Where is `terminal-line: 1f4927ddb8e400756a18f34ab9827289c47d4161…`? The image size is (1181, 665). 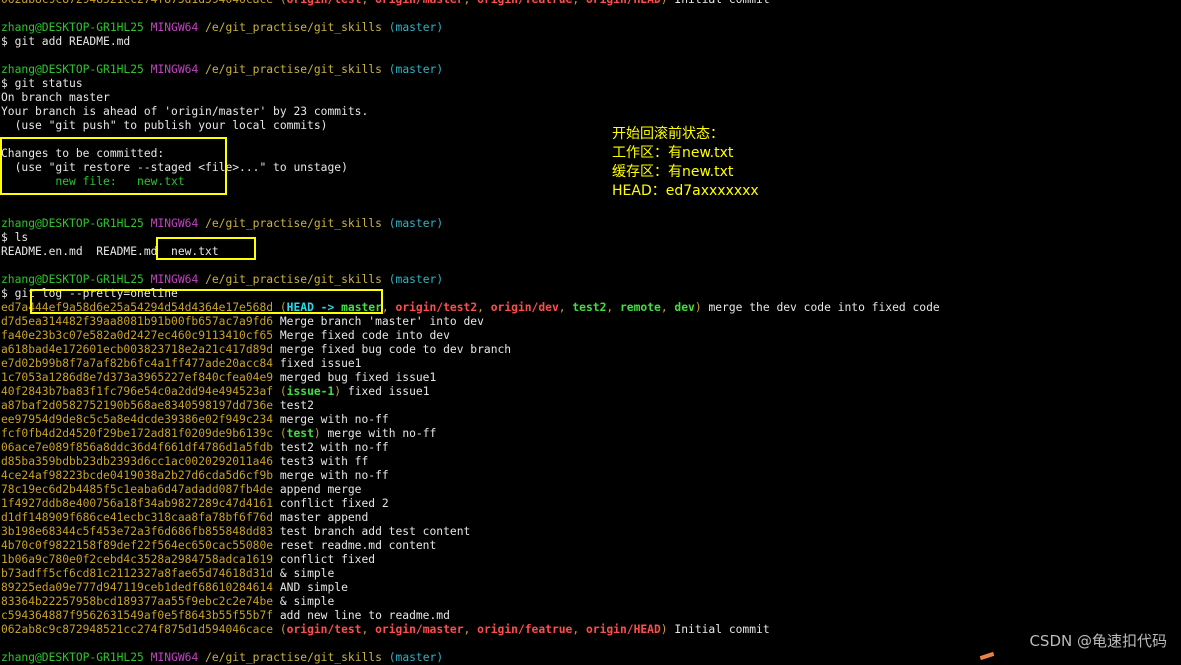 terminal-line: 1f4927ddb8e400756a18f34ab9827289c47d4161… is located at coordinates (591, 504).